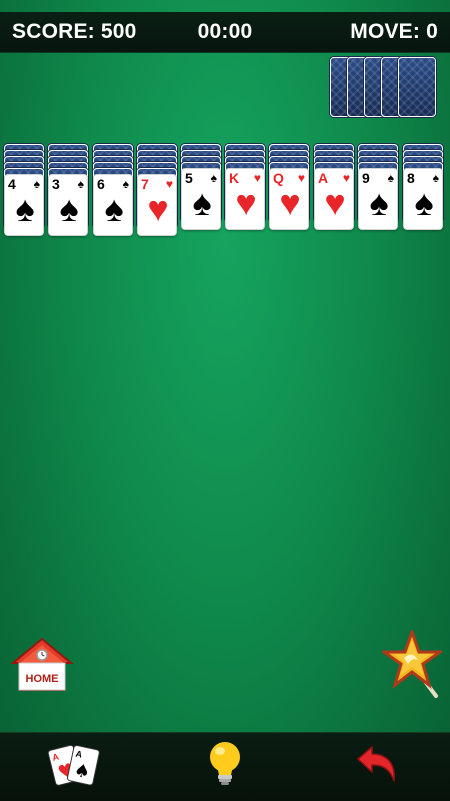 This screenshot has height=801, width=450. I want to click on move-counter: MOVE: 0, so click(394, 31).